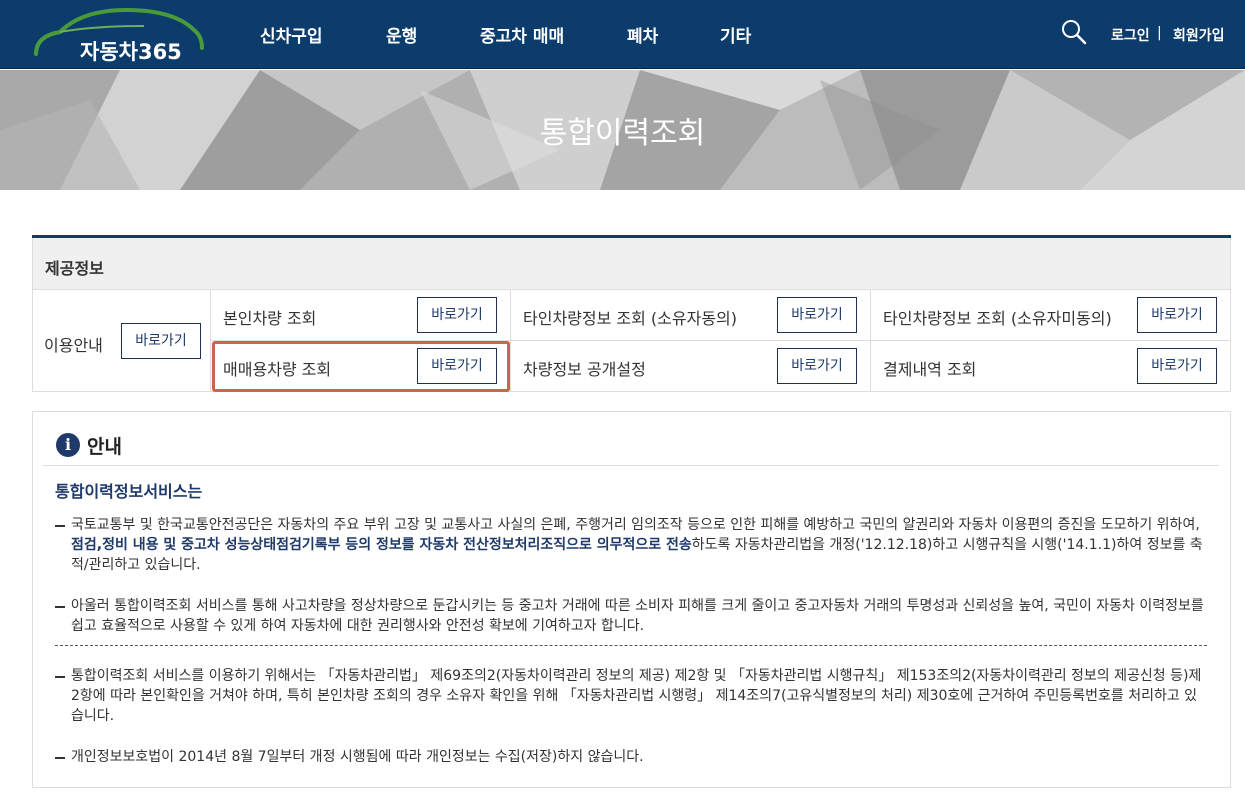 This screenshot has width=1245, height=801. Describe the element at coordinates (104, 447) in the screenshot. I see `notice-title: 안내` at that location.